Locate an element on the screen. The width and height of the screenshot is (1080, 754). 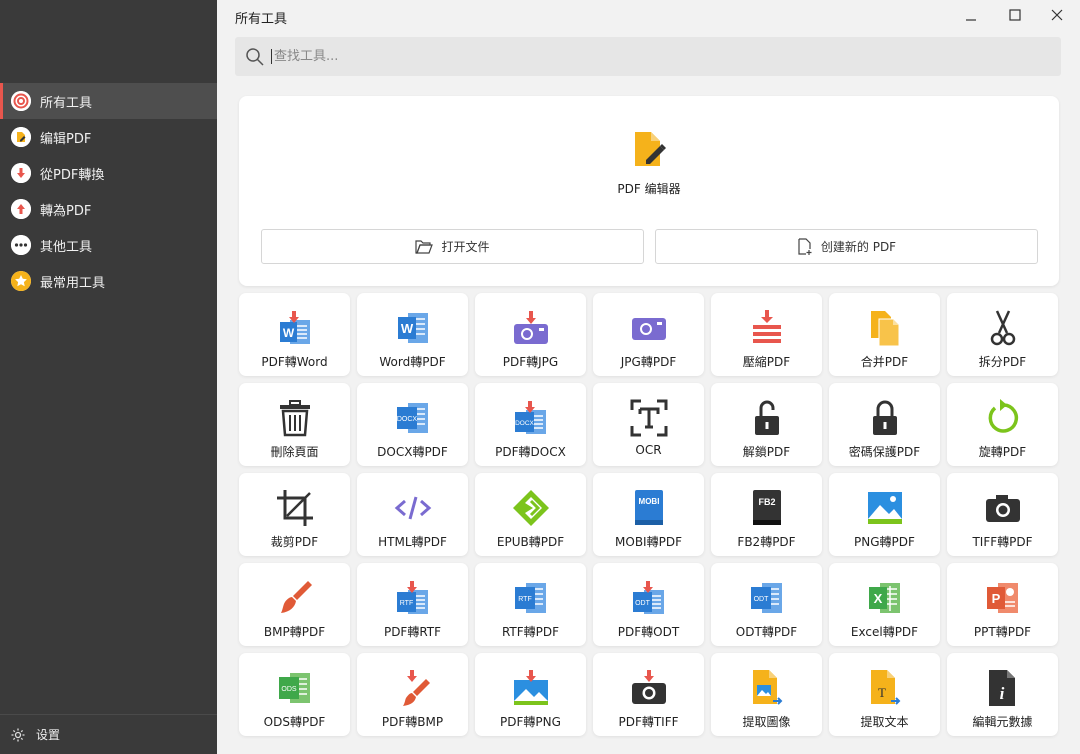
all-tools-icon is located at coordinates (21, 101).